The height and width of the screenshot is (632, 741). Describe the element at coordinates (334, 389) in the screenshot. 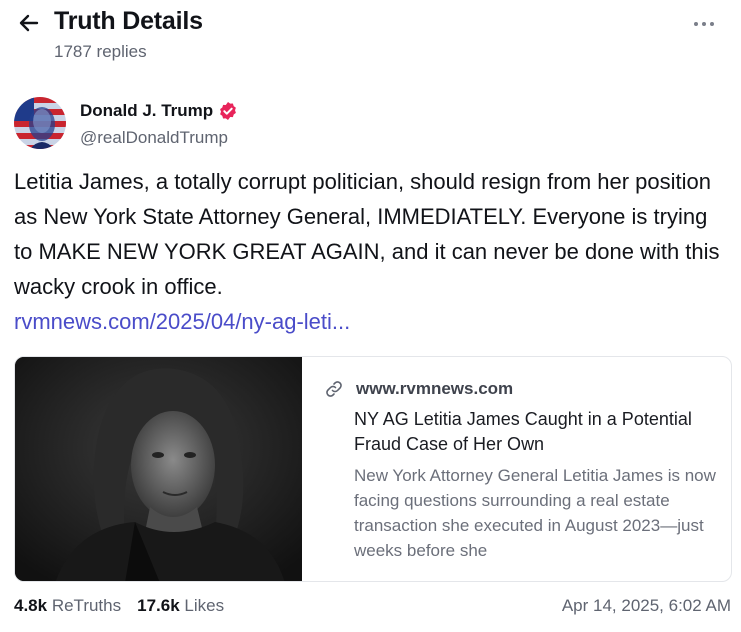

I see `link-icon` at that location.